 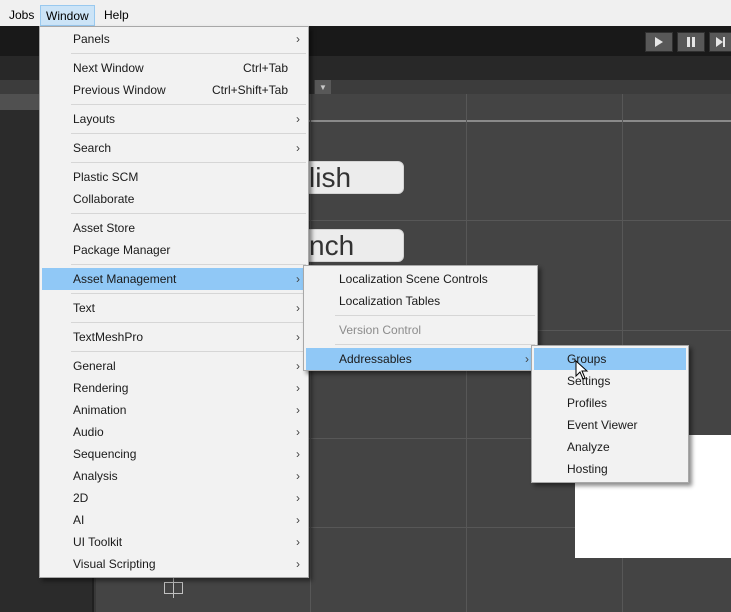 I want to click on window-menu-item-asset-store: Asset Store, so click(x=174, y=228).